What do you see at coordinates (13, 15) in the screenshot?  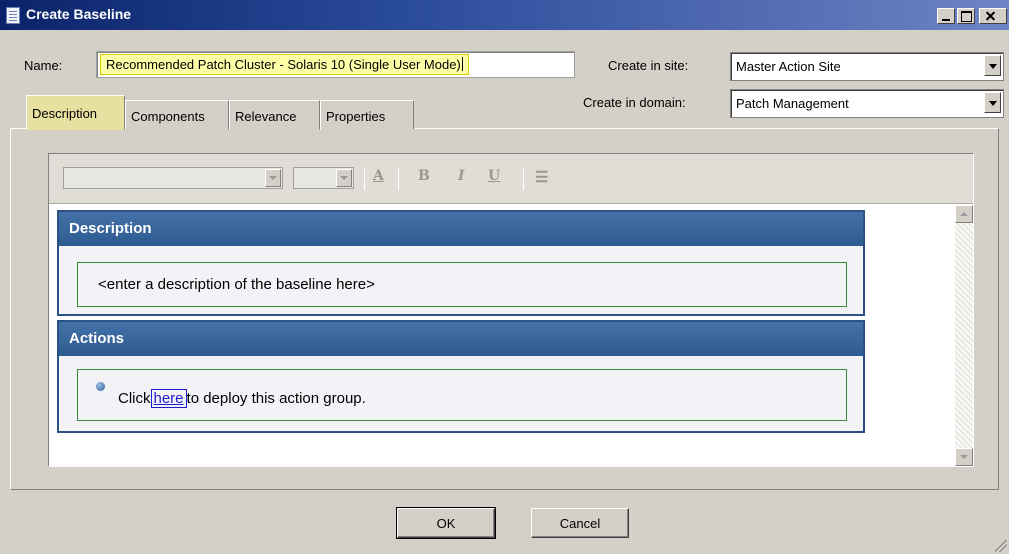 I see `document-icon` at bounding box center [13, 15].